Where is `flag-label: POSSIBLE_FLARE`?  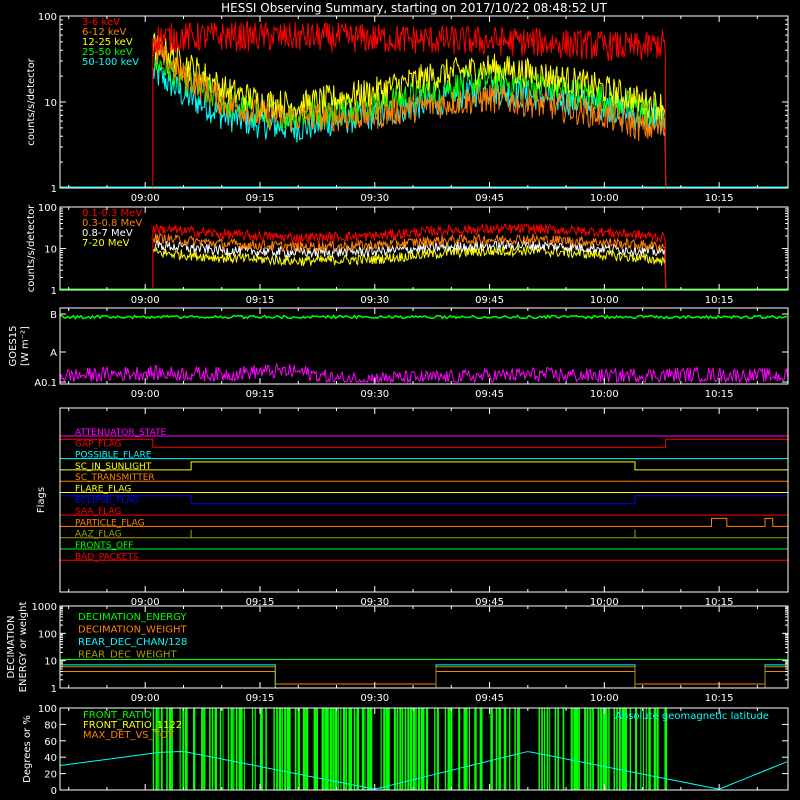
flag-label: POSSIBLE_FLARE is located at coordinates (113, 456).